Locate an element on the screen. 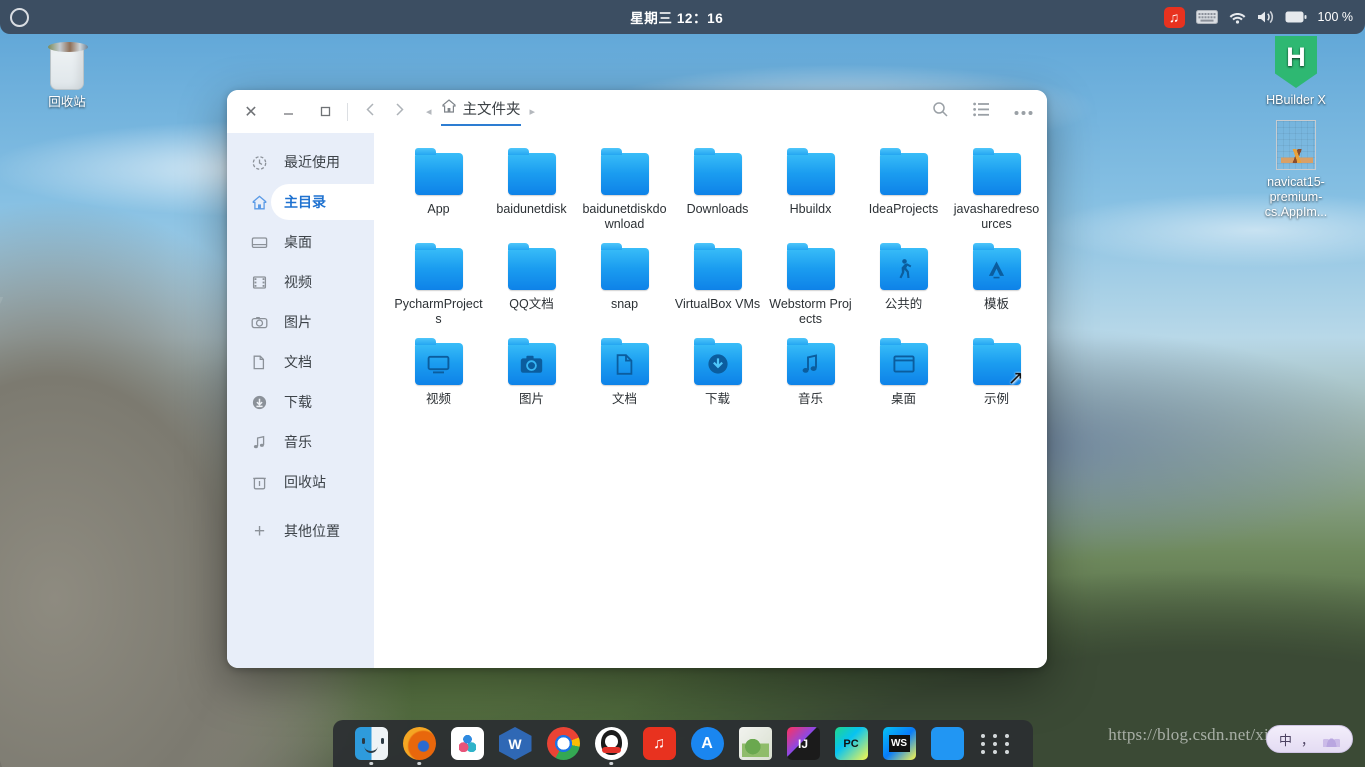 This screenshot has height=767, width=1365. sidebar-item-2: 桌面 is located at coordinates (300, 242).